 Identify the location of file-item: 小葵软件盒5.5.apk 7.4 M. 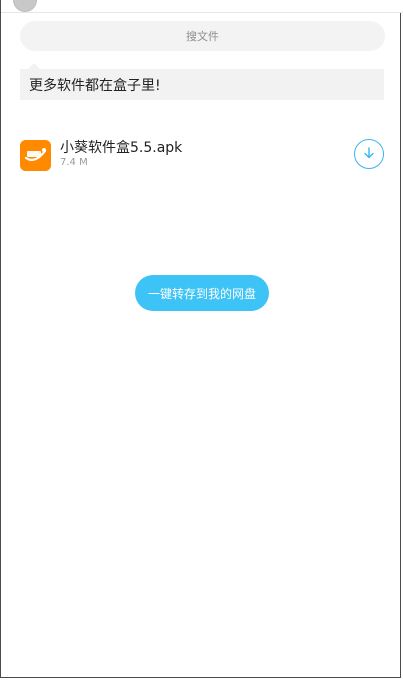
(202, 155).